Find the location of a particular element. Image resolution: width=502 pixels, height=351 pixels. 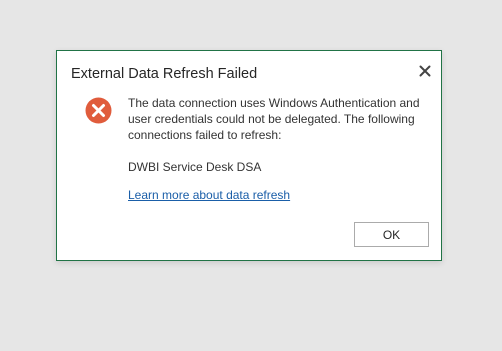

learn-more-link: Learn more about data refresh is located at coordinates (209, 195).